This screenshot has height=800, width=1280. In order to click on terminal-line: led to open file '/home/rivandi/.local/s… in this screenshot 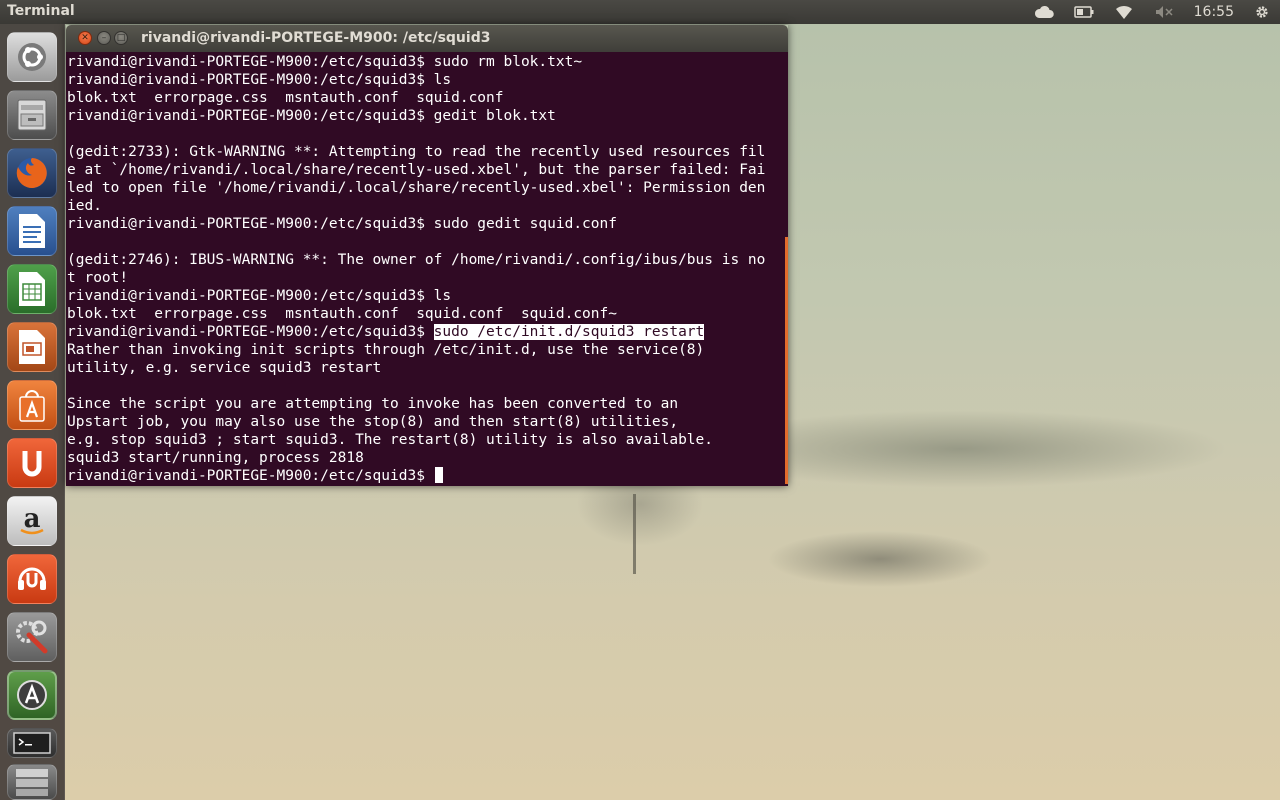, I will do `click(416, 188)`.